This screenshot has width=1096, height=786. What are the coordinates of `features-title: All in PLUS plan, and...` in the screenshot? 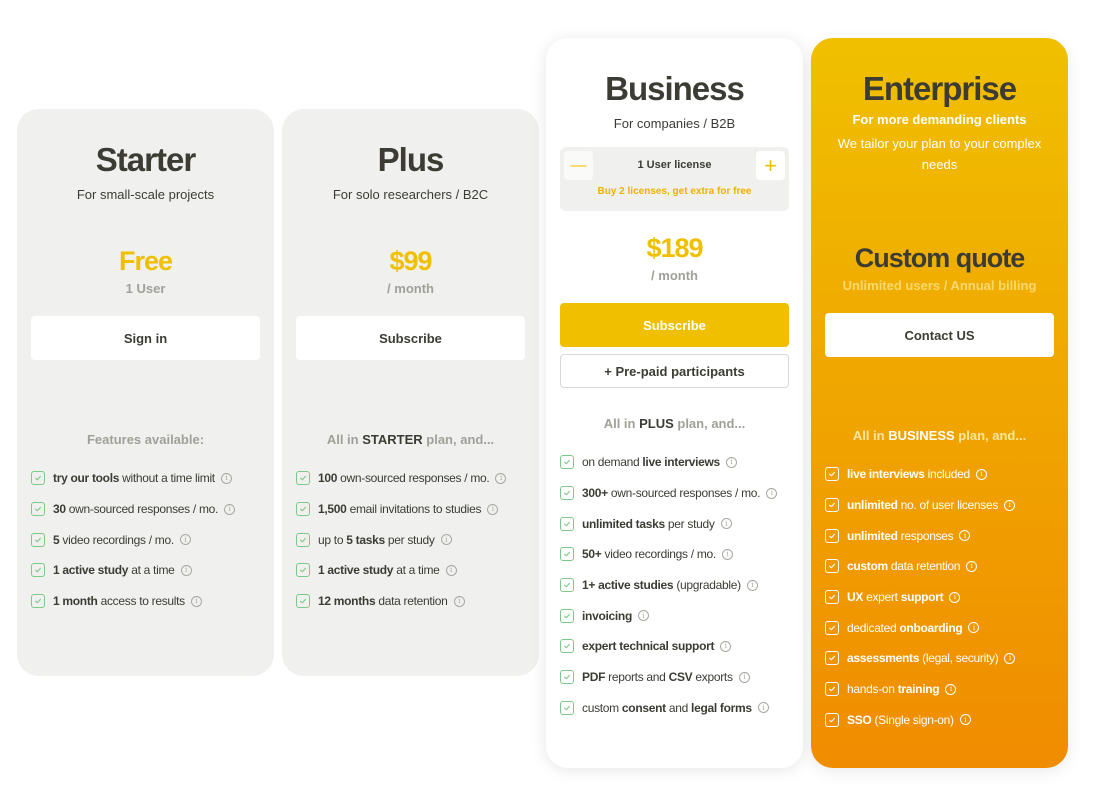 It's located at (674, 423).